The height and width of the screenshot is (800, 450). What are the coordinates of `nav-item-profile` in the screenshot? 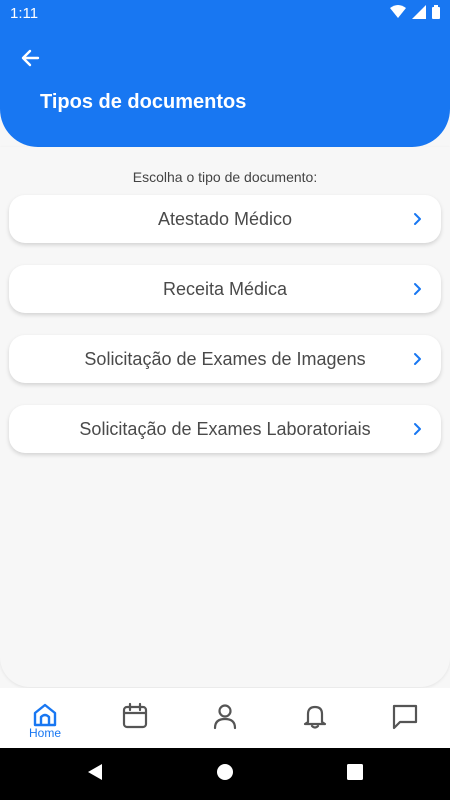 It's located at (225, 718).